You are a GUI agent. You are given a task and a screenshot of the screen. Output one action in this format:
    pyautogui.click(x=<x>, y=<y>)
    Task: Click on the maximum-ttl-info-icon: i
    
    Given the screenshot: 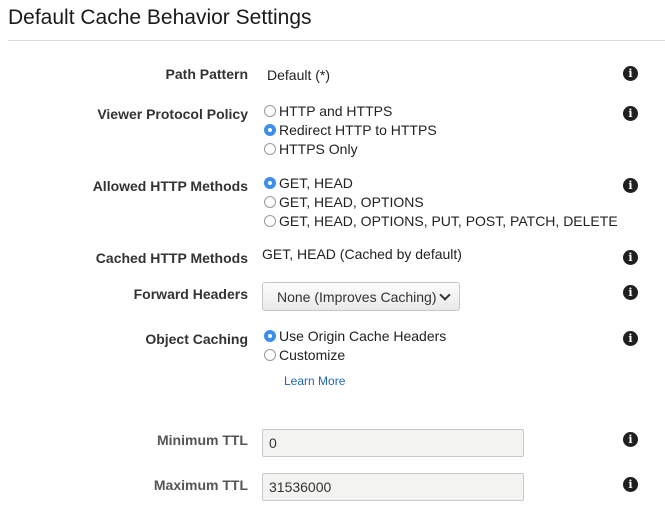 What is the action you would take?
    pyautogui.click(x=630, y=484)
    